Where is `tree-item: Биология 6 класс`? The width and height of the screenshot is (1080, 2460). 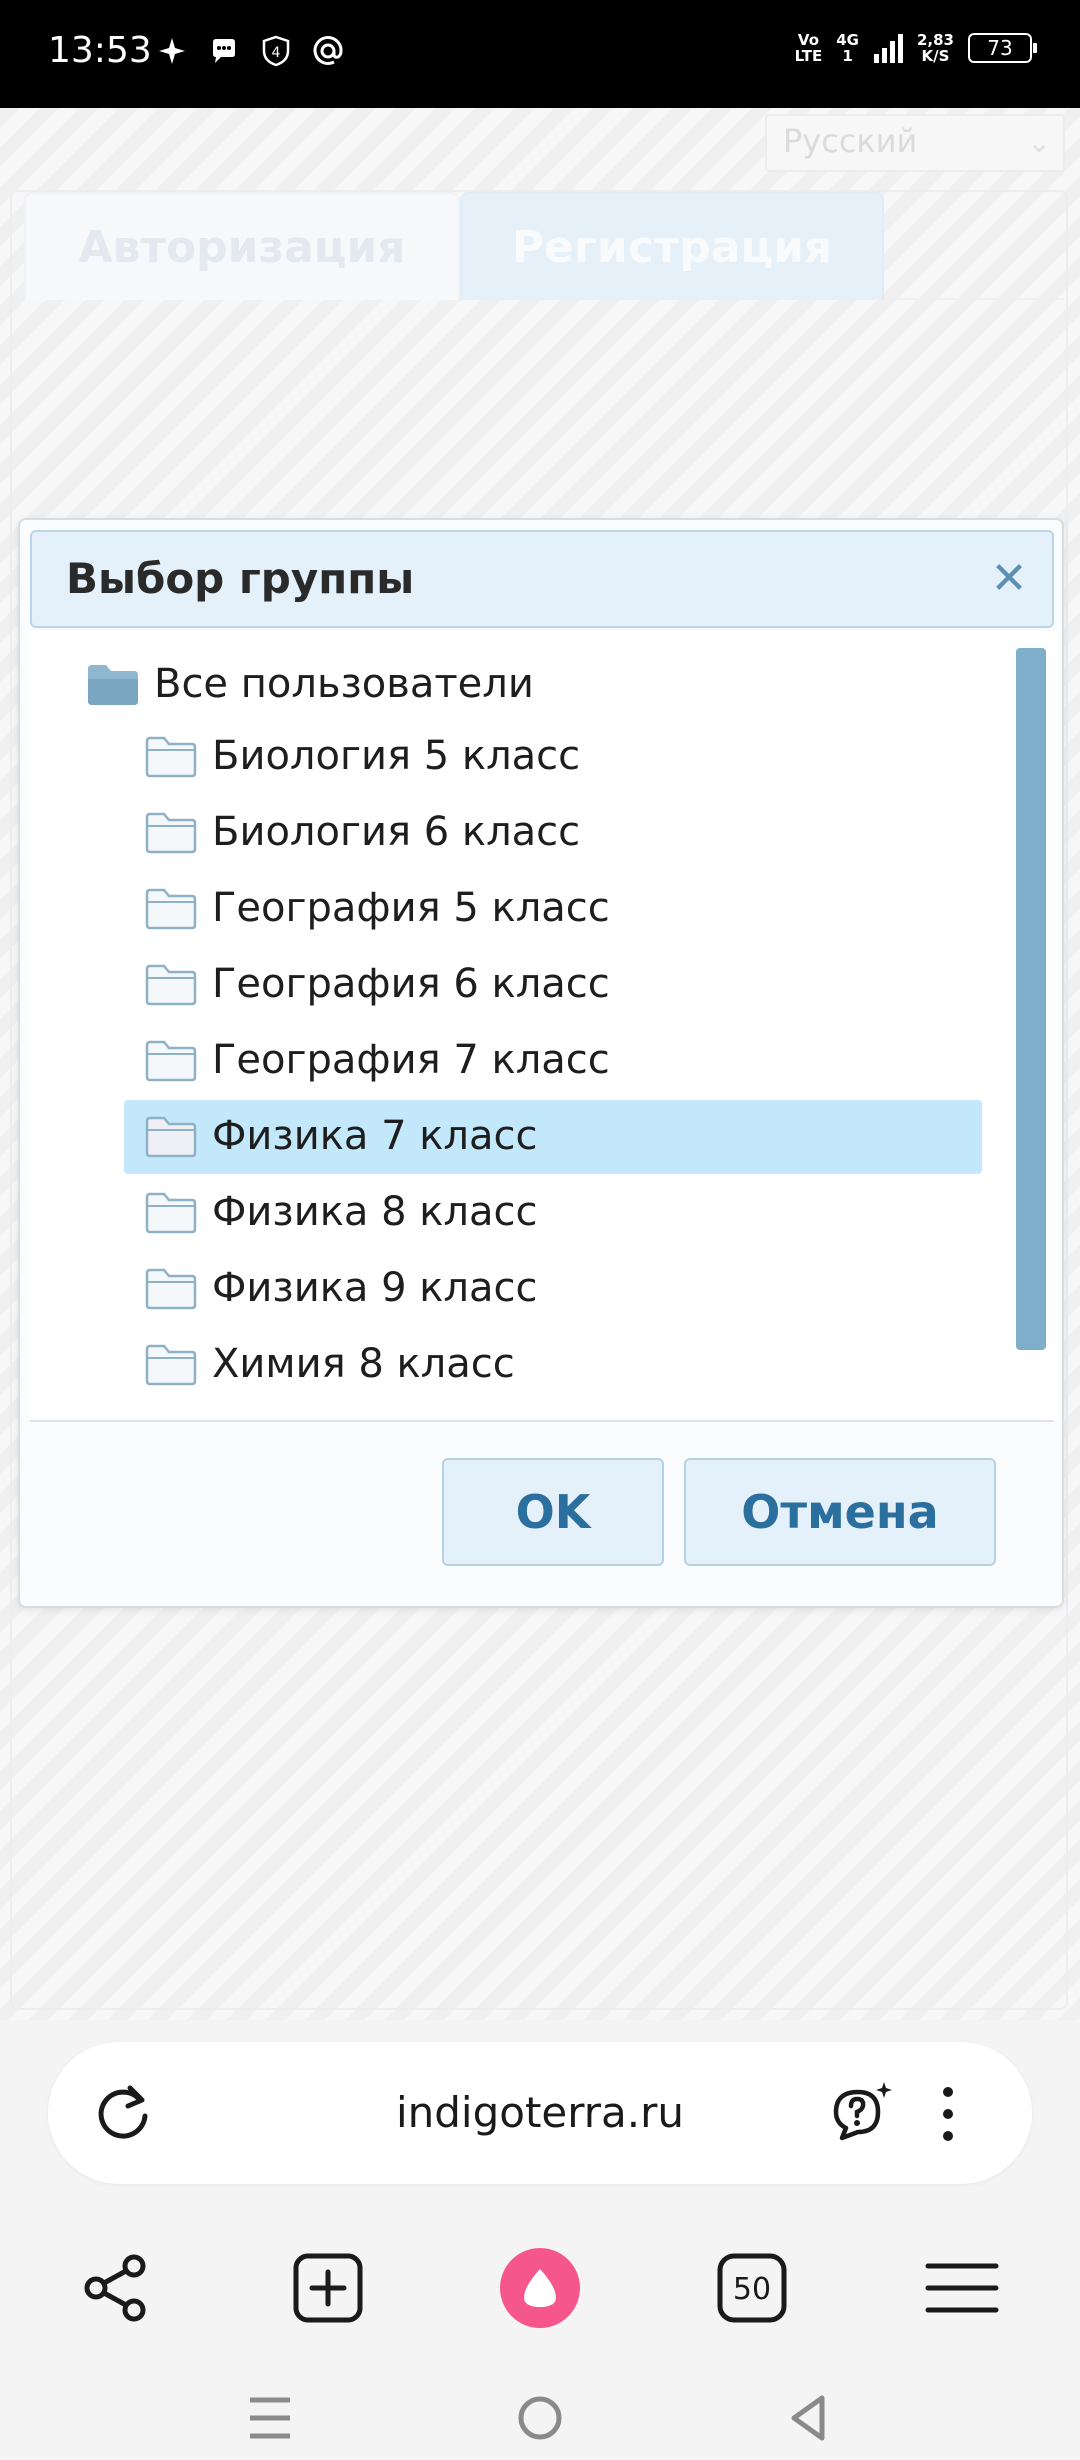 tree-item: Биология 6 класс is located at coordinates (362, 832).